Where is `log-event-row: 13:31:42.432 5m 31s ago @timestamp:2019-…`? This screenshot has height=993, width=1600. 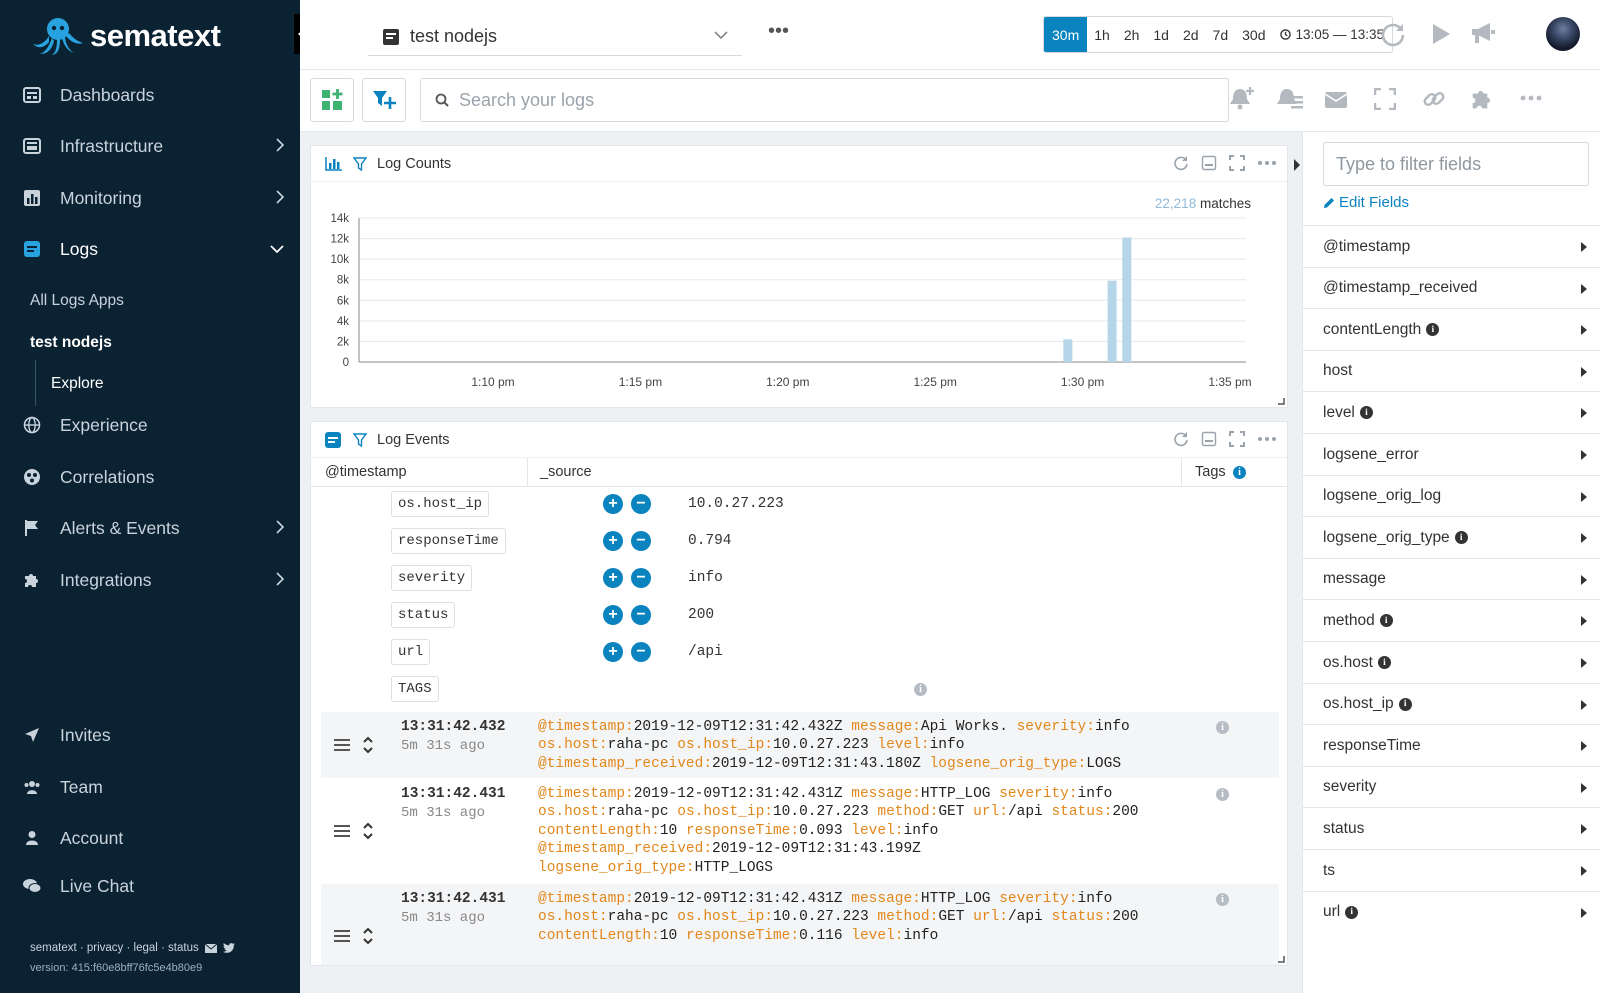 log-event-row: 13:31:42.432 5m 31s ago @timestamp:2019-… is located at coordinates (800, 745).